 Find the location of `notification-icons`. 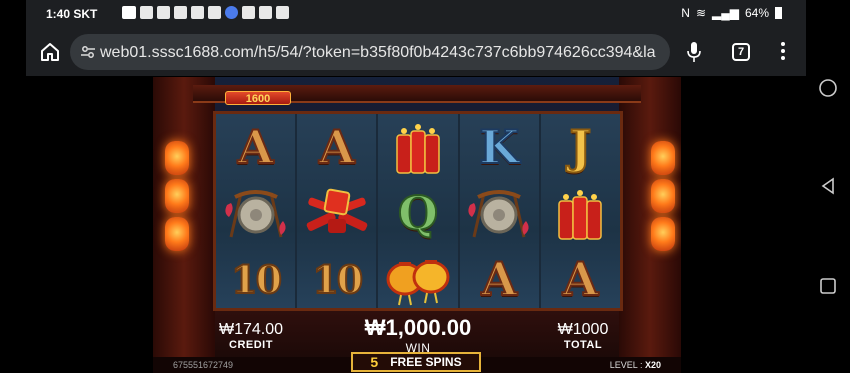

notification-icons is located at coordinates (205, 12).